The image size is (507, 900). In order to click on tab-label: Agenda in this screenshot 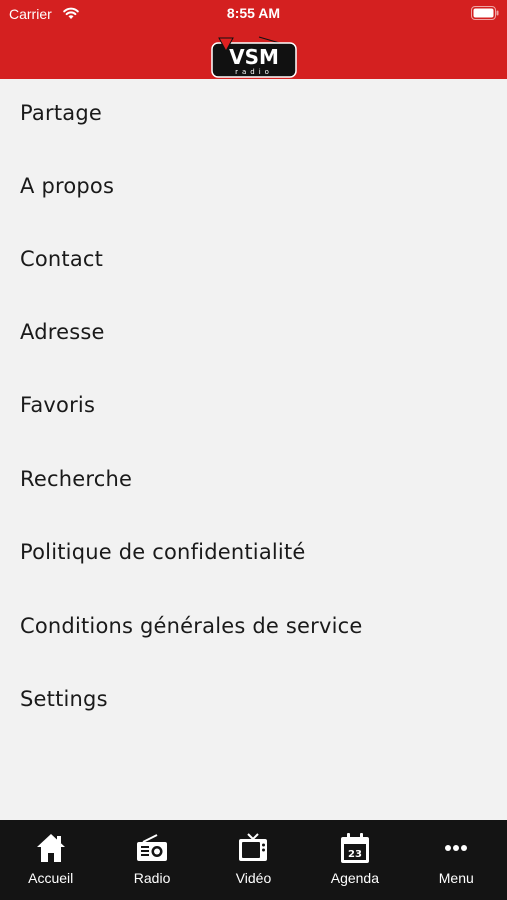, I will do `click(355, 878)`.